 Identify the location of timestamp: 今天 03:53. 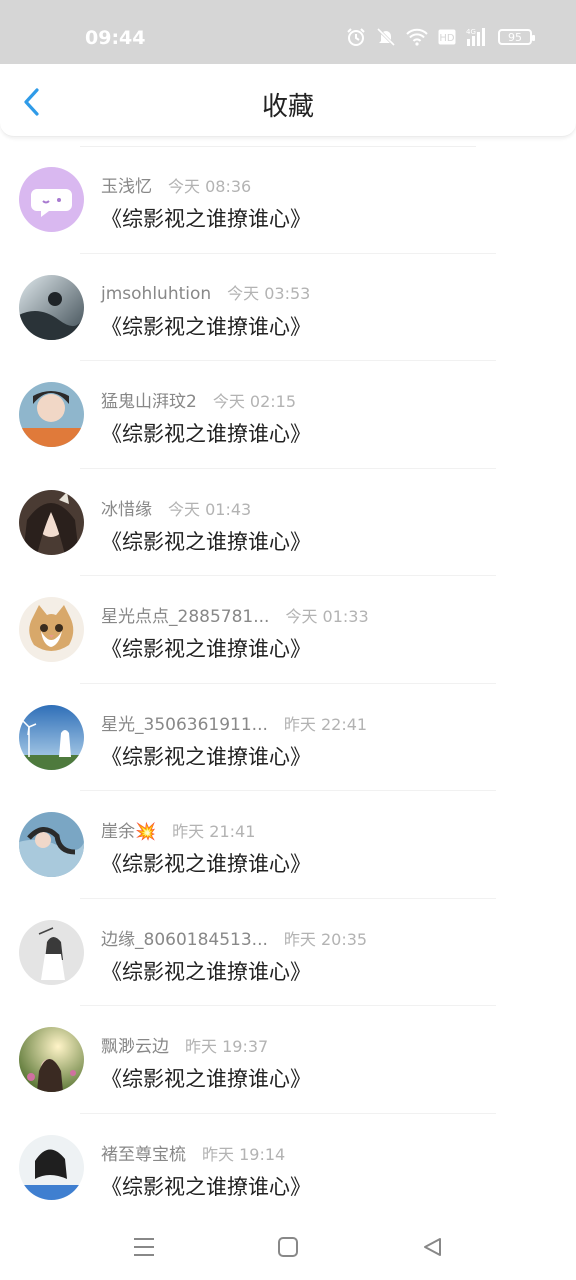
(269, 293).